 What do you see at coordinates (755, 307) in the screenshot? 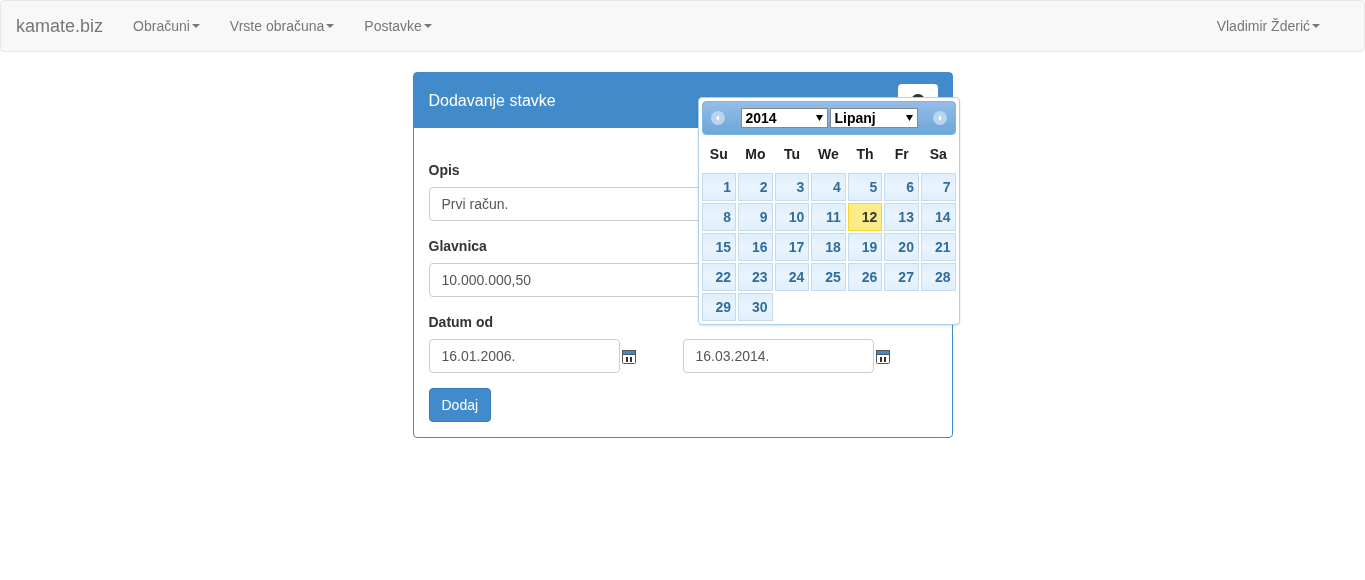
I see `day-cell: 30` at bounding box center [755, 307].